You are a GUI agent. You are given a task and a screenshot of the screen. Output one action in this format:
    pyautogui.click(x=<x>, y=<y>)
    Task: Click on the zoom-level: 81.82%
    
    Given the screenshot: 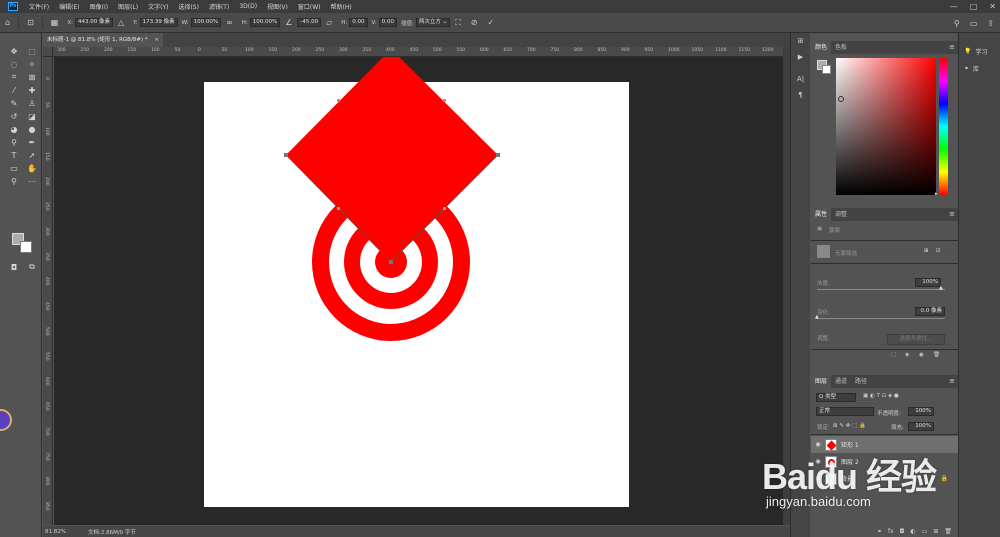 What is the action you would take?
    pyautogui.click(x=55, y=532)
    